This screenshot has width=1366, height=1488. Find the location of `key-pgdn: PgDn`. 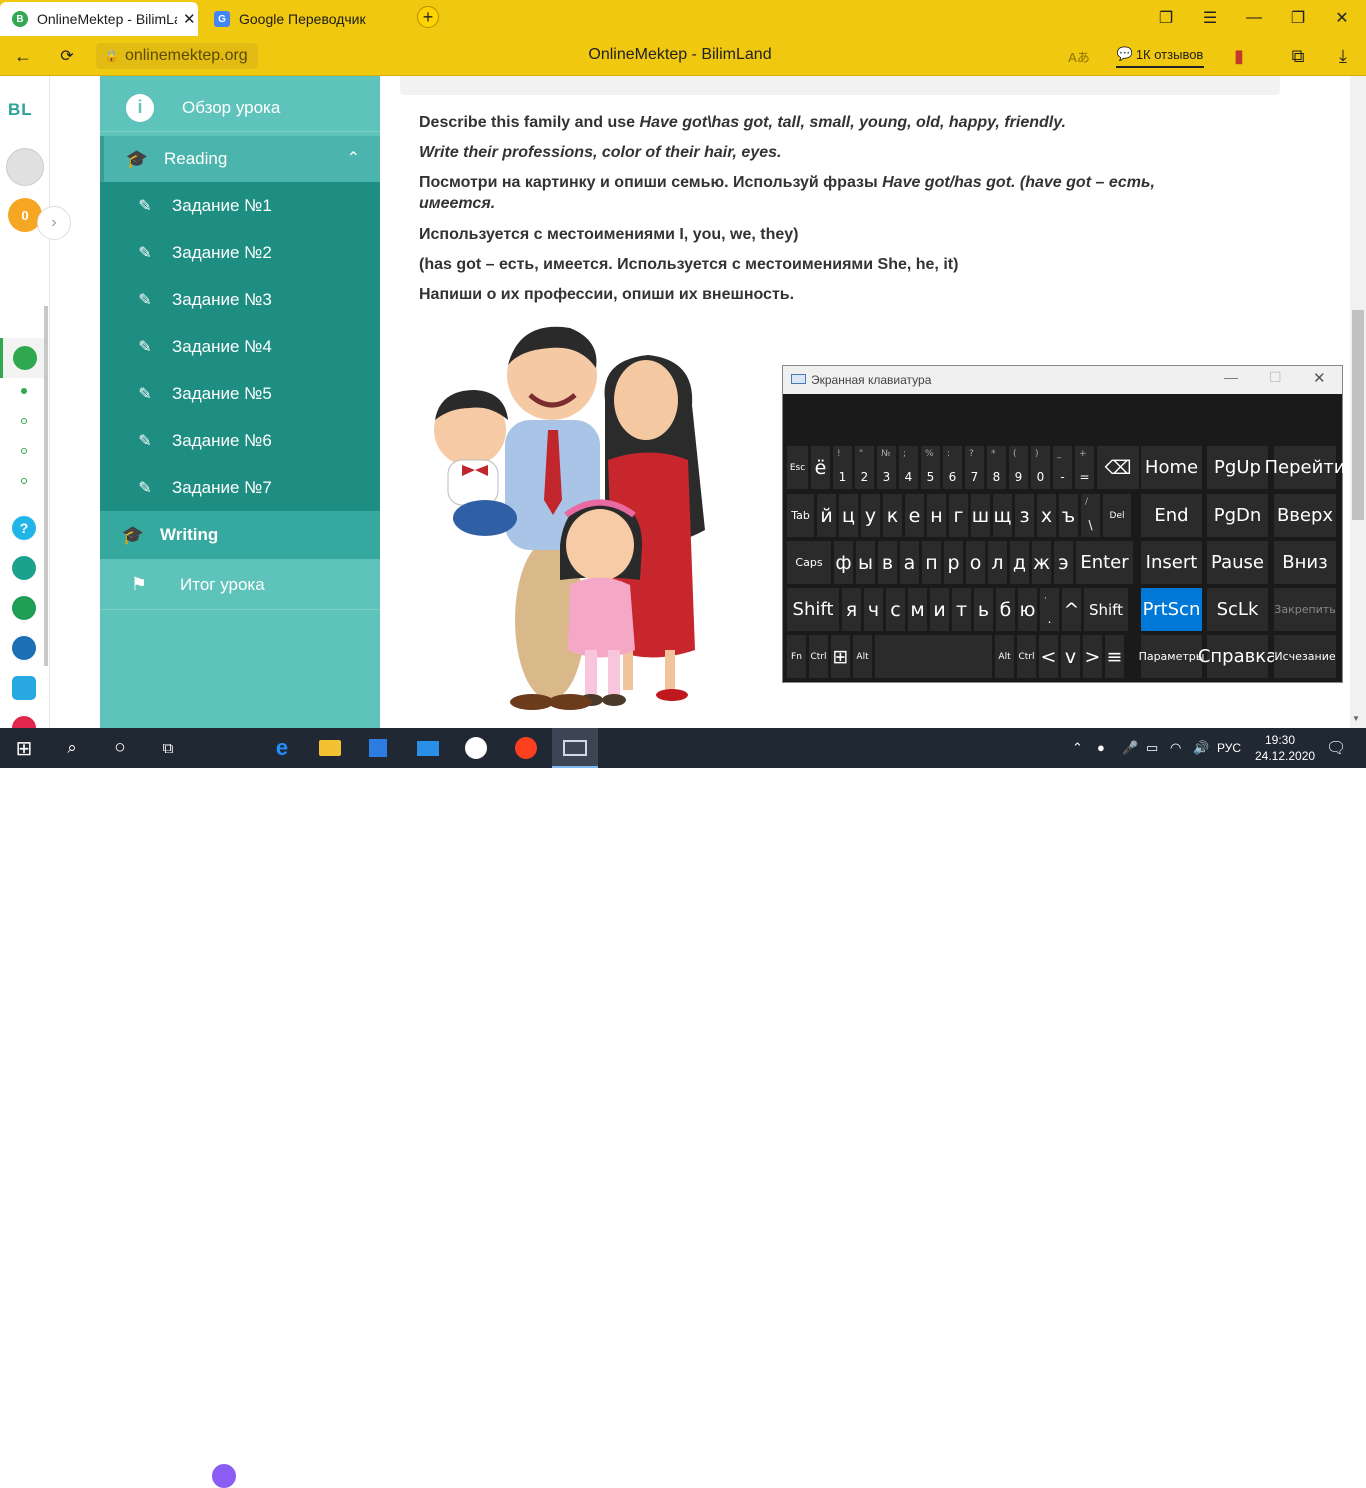

key-pgdn: PgDn is located at coordinates (1237, 515).